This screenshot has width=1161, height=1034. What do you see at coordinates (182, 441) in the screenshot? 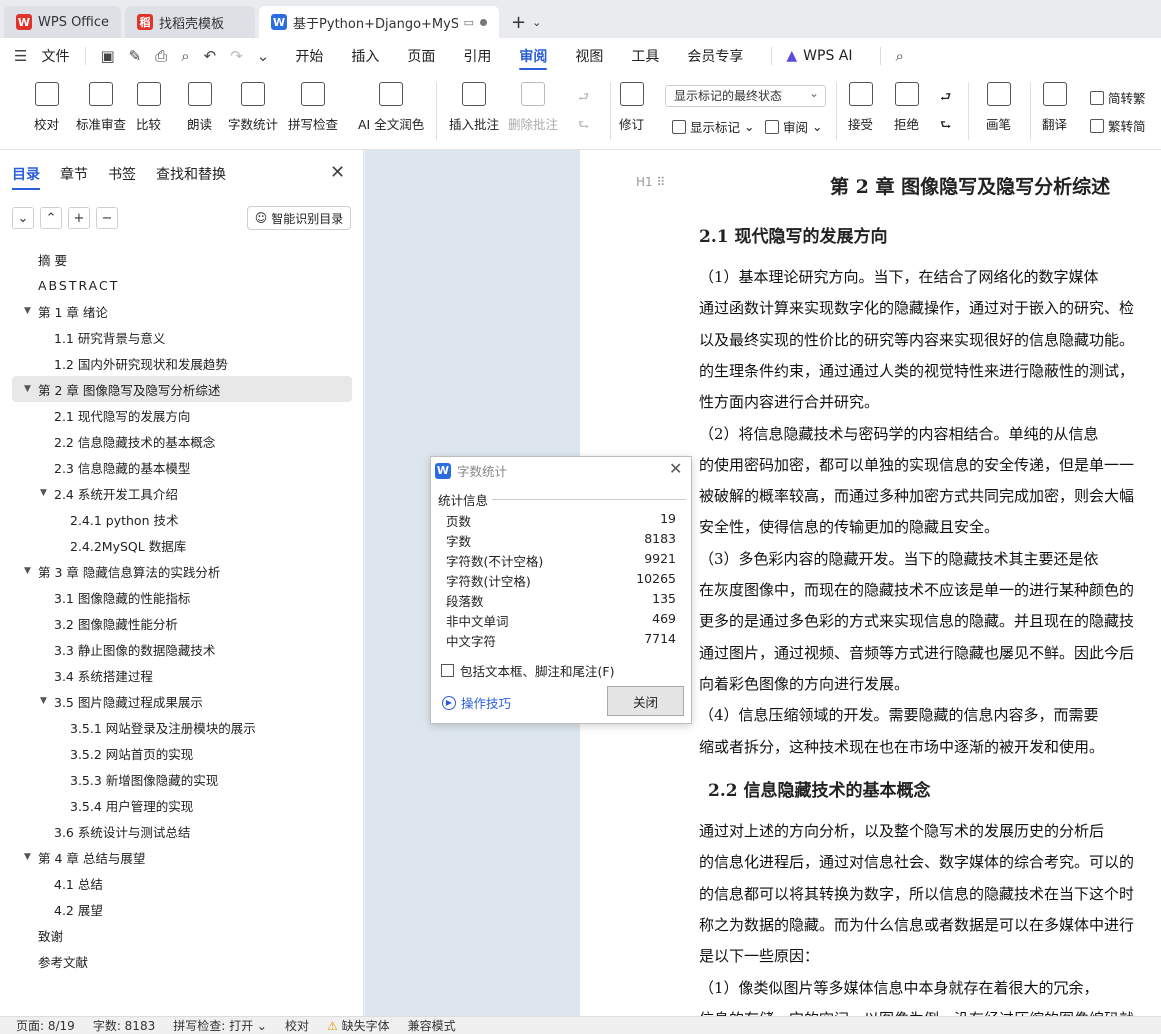
I see `toc-item: 2.2 信息隐藏技术的基本概念` at bounding box center [182, 441].